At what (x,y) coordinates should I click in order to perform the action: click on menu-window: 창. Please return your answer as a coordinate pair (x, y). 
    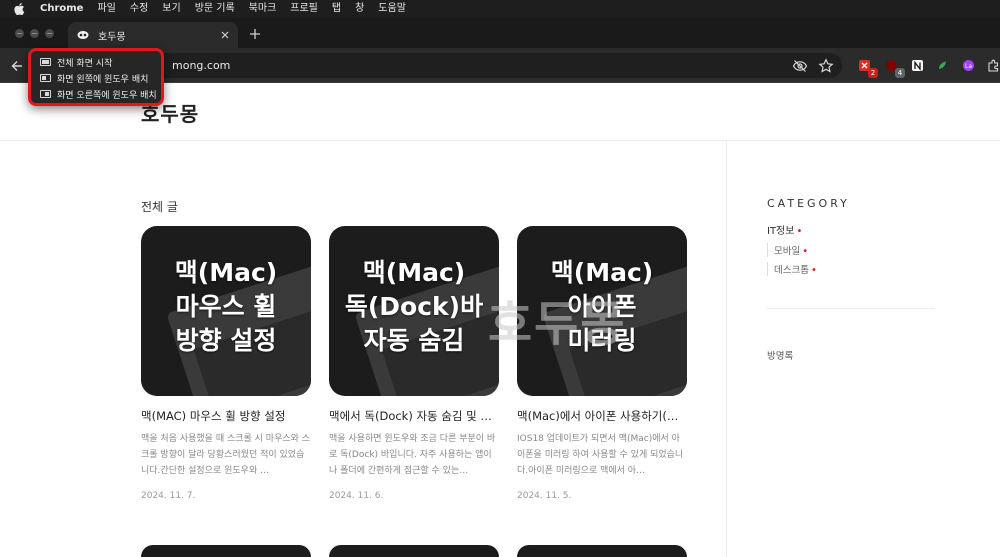
    Looking at the image, I should click on (359, 9).